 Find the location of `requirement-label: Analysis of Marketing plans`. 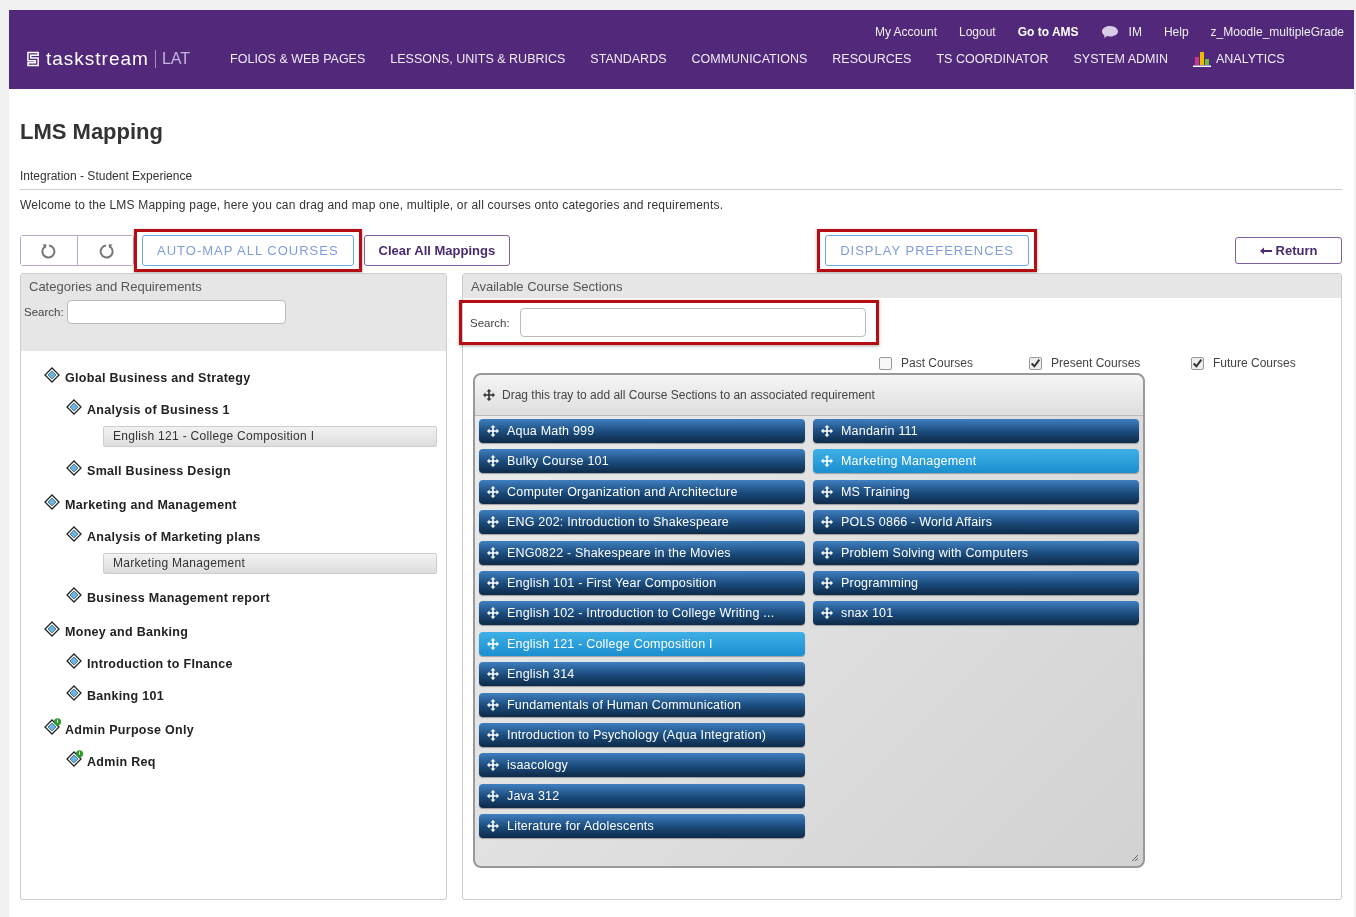

requirement-label: Analysis of Marketing plans is located at coordinates (174, 537).